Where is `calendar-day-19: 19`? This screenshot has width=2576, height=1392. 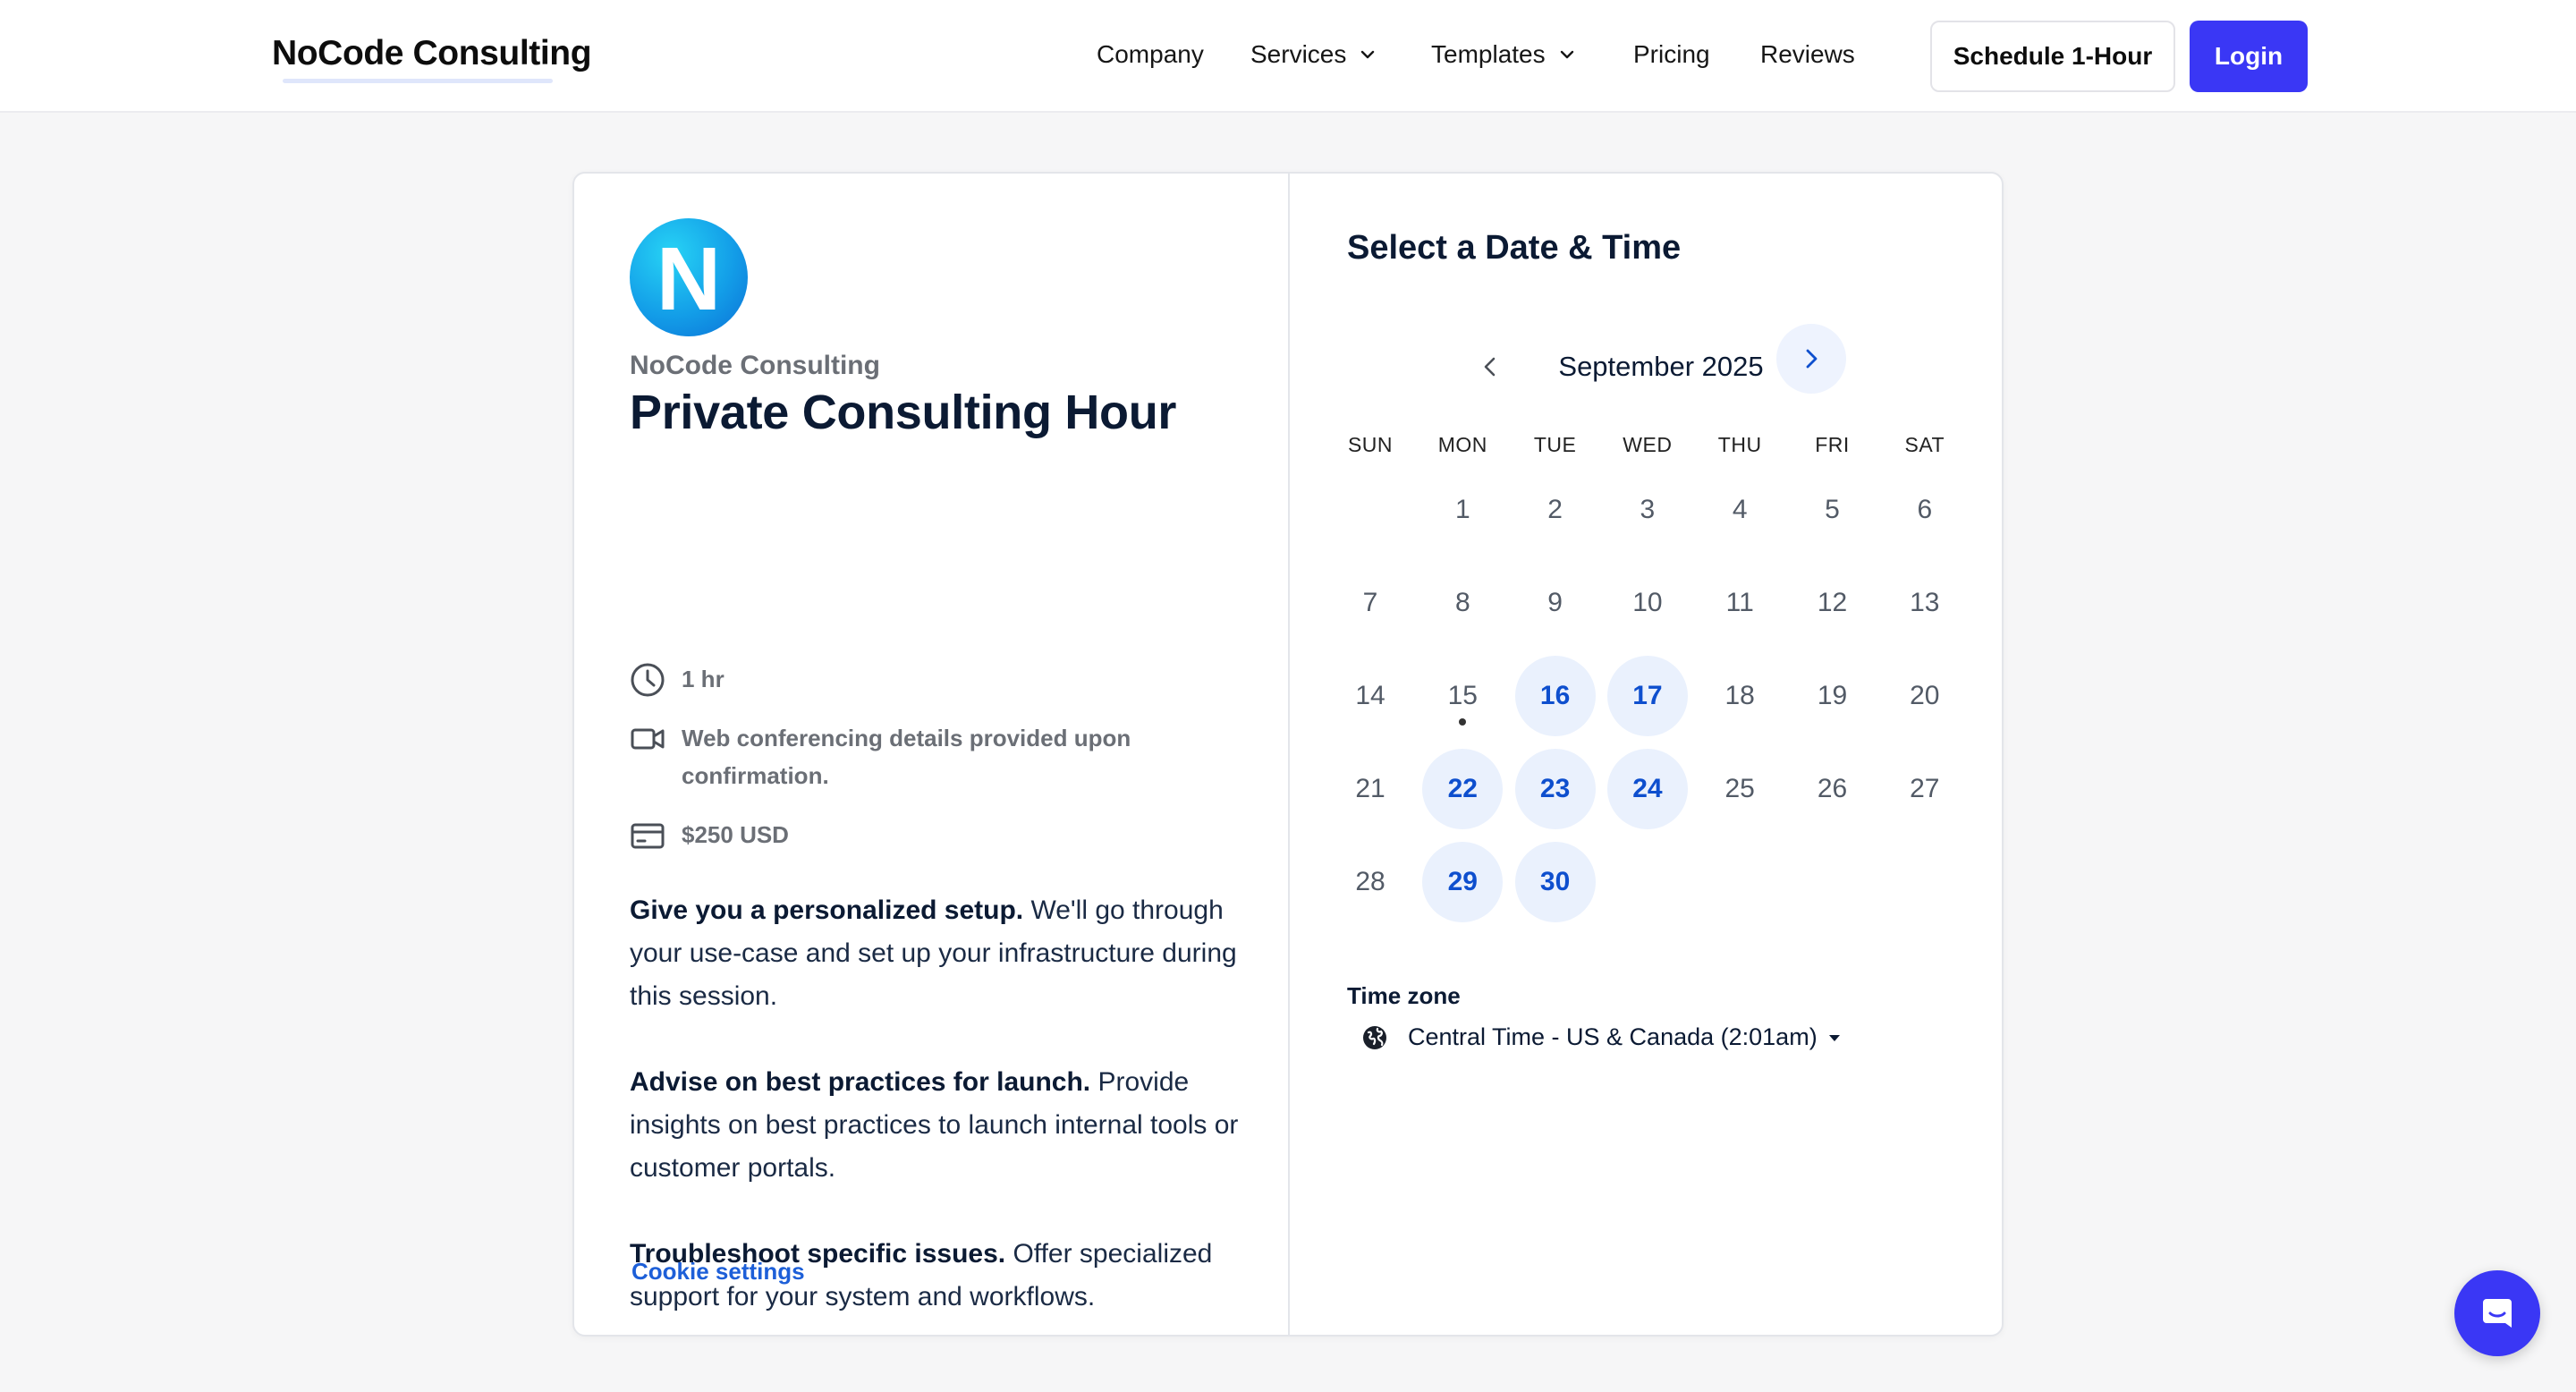
calendar-day-19: 19 is located at coordinates (1832, 696).